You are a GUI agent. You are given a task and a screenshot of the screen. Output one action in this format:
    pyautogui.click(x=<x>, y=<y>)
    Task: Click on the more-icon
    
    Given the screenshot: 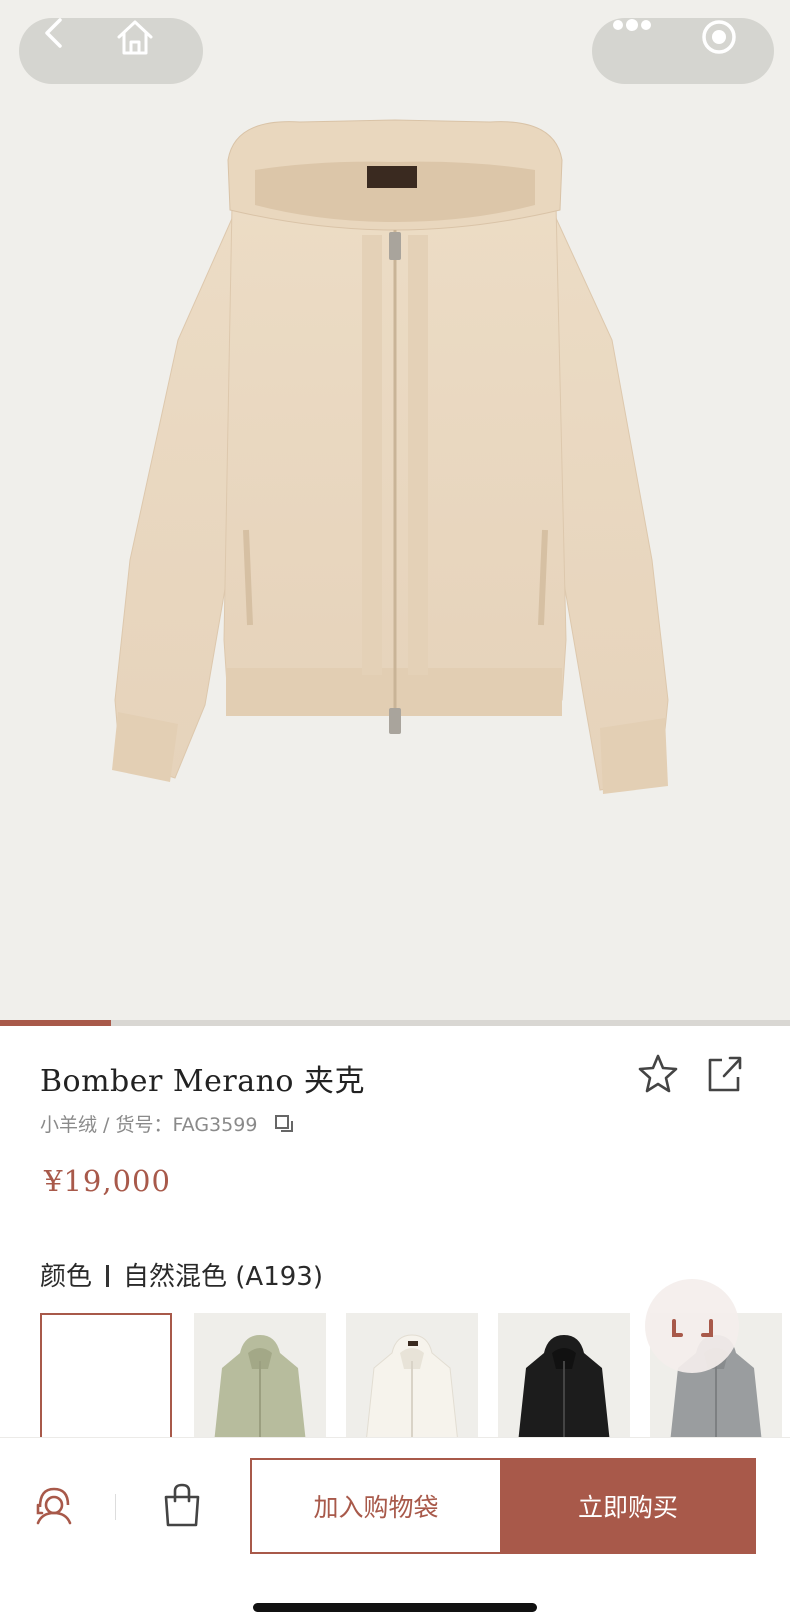 What is the action you would take?
    pyautogui.click(x=641, y=51)
    